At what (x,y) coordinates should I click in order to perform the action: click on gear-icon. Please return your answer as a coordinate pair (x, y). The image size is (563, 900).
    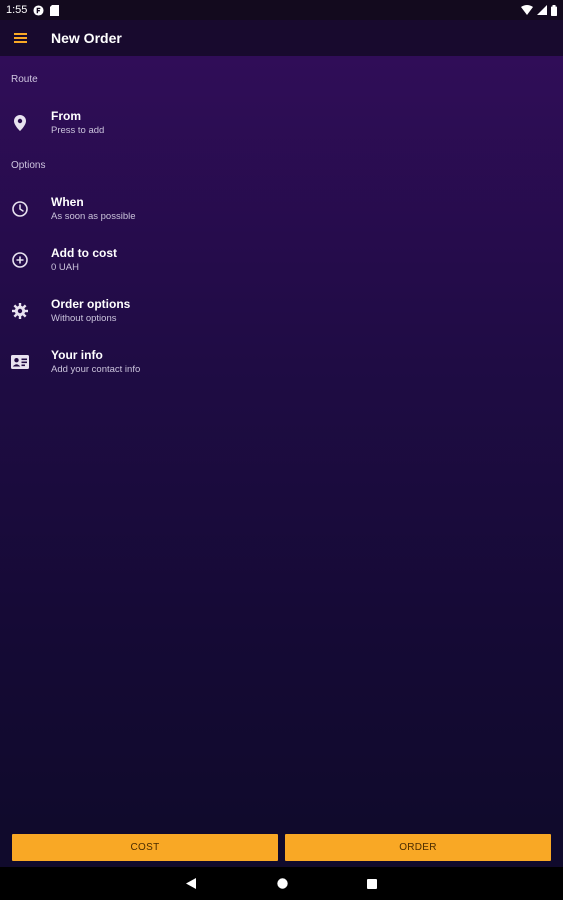
    Looking at the image, I should click on (20, 311).